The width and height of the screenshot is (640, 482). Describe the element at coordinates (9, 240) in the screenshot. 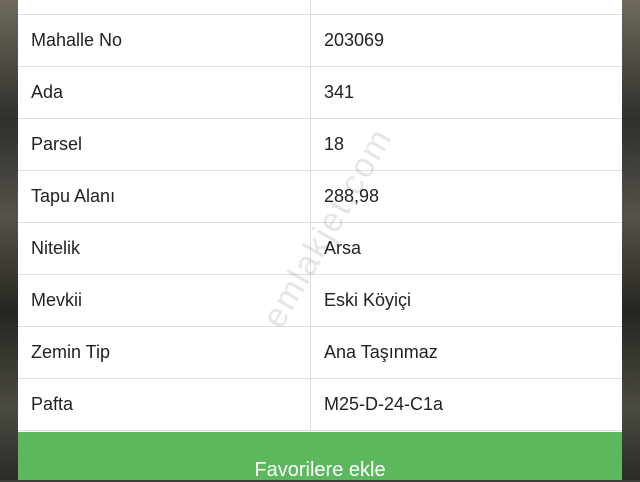

I see `background-left` at that location.